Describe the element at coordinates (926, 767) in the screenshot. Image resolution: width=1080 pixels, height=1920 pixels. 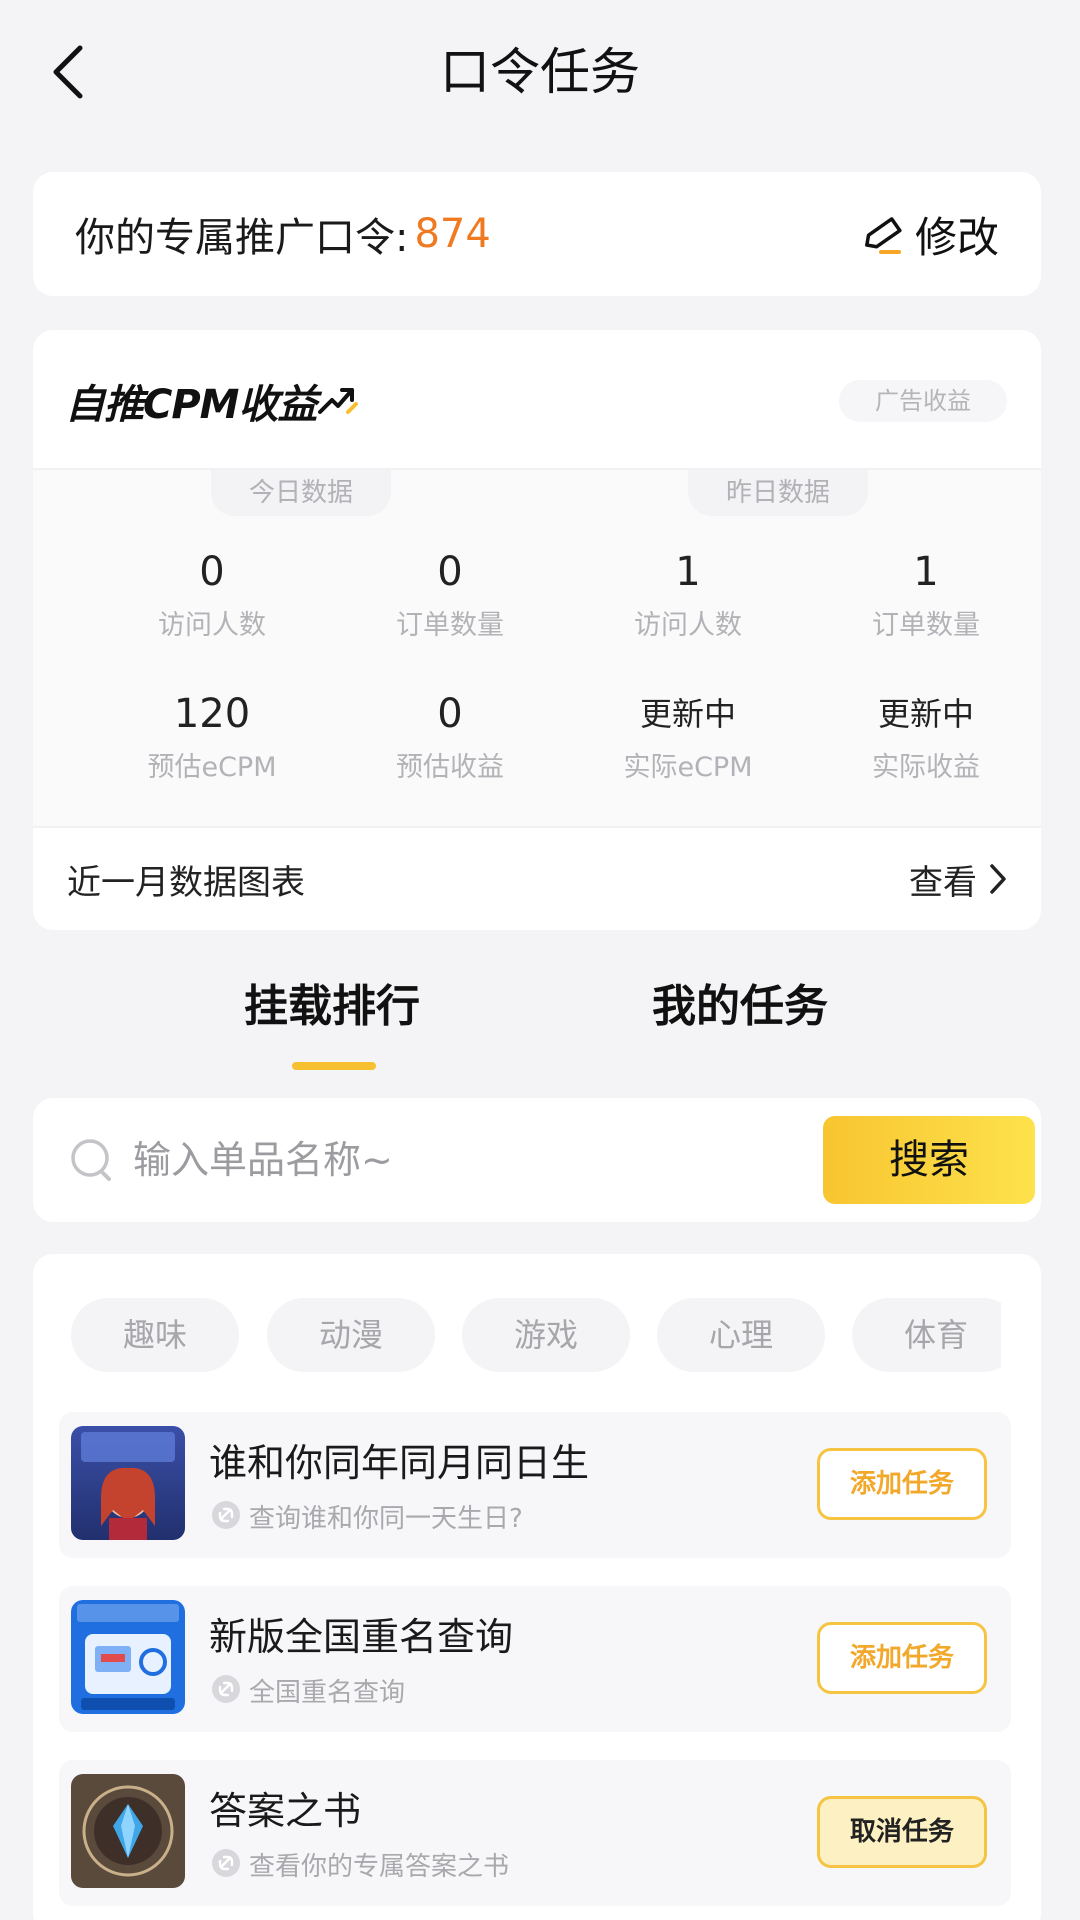
I see `stat-label: 实际收益` at that location.